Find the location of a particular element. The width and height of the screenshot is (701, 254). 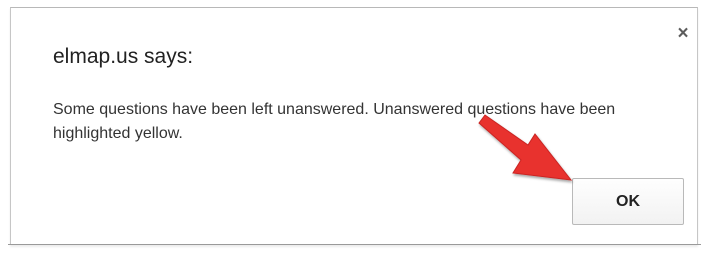

dialog-title: elmap.us says: is located at coordinates (123, 56).